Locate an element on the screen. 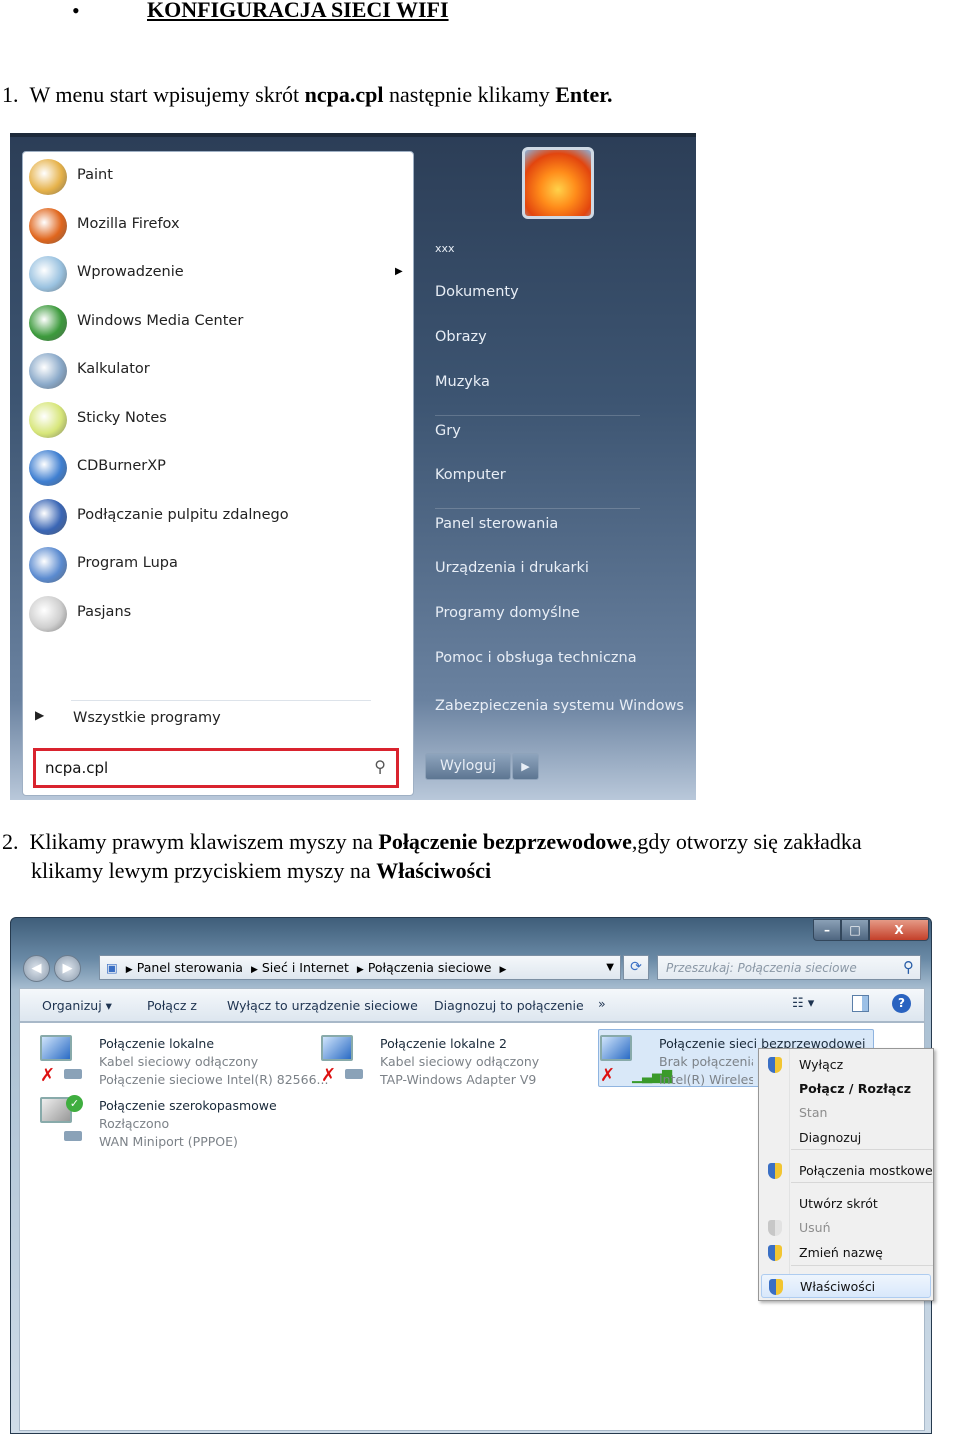  context-menu-label: Stan is located at coordinates (813, 1112).